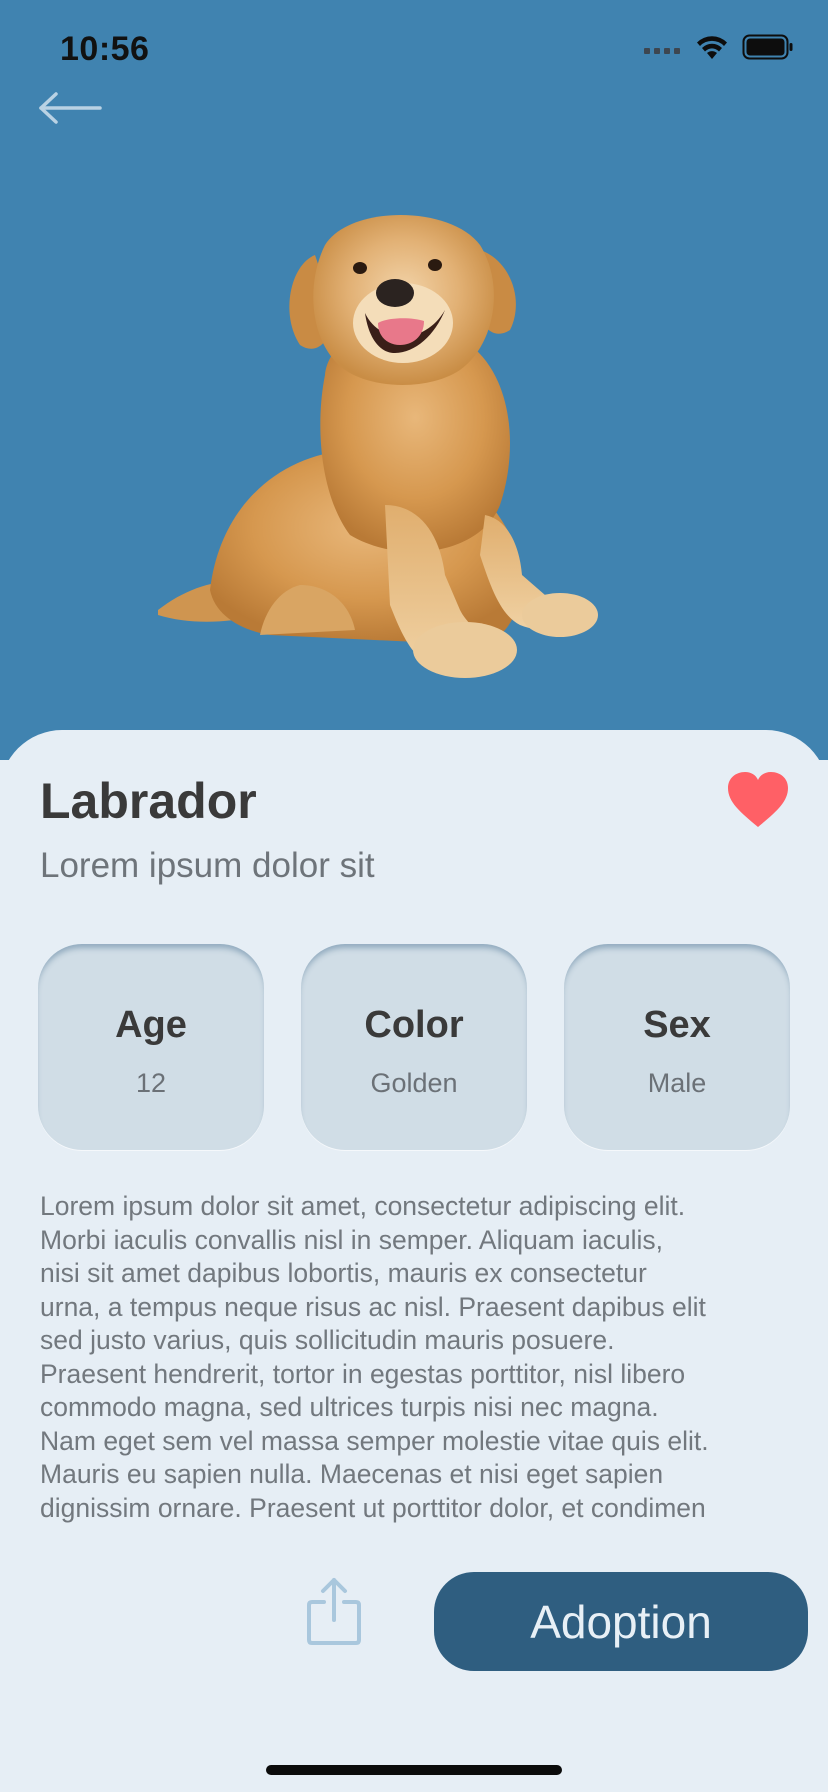 The width and height of the screenshot is (828, 1792). I want to click on stat-card-age: Age 12, so click(151, 1047).